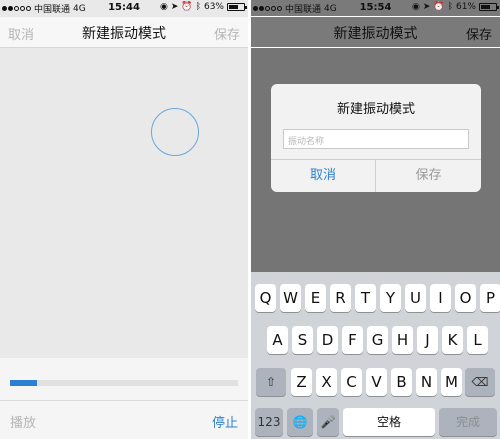 This screenshot has height=439, width=500. I want to click on key-r: R, so click(340, 298).